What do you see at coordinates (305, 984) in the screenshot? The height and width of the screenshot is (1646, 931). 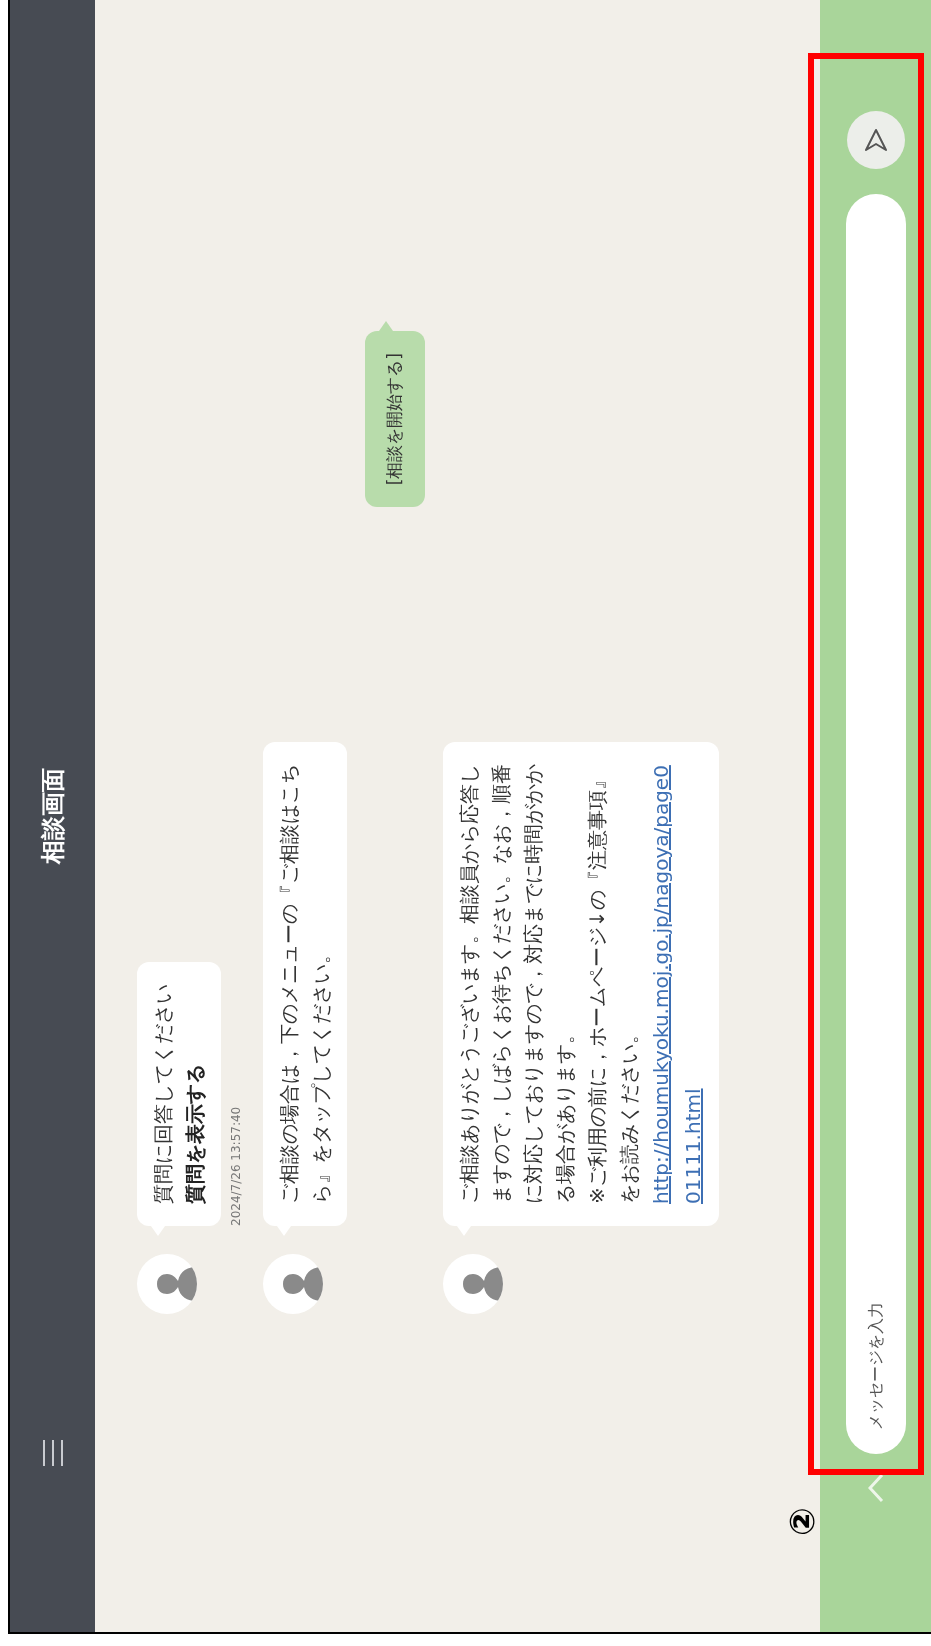 I see `message-text: ご相談の場合は，下のメニューの『ご相談はこちら』をタップしてください。` at bounding box center [305, 984].